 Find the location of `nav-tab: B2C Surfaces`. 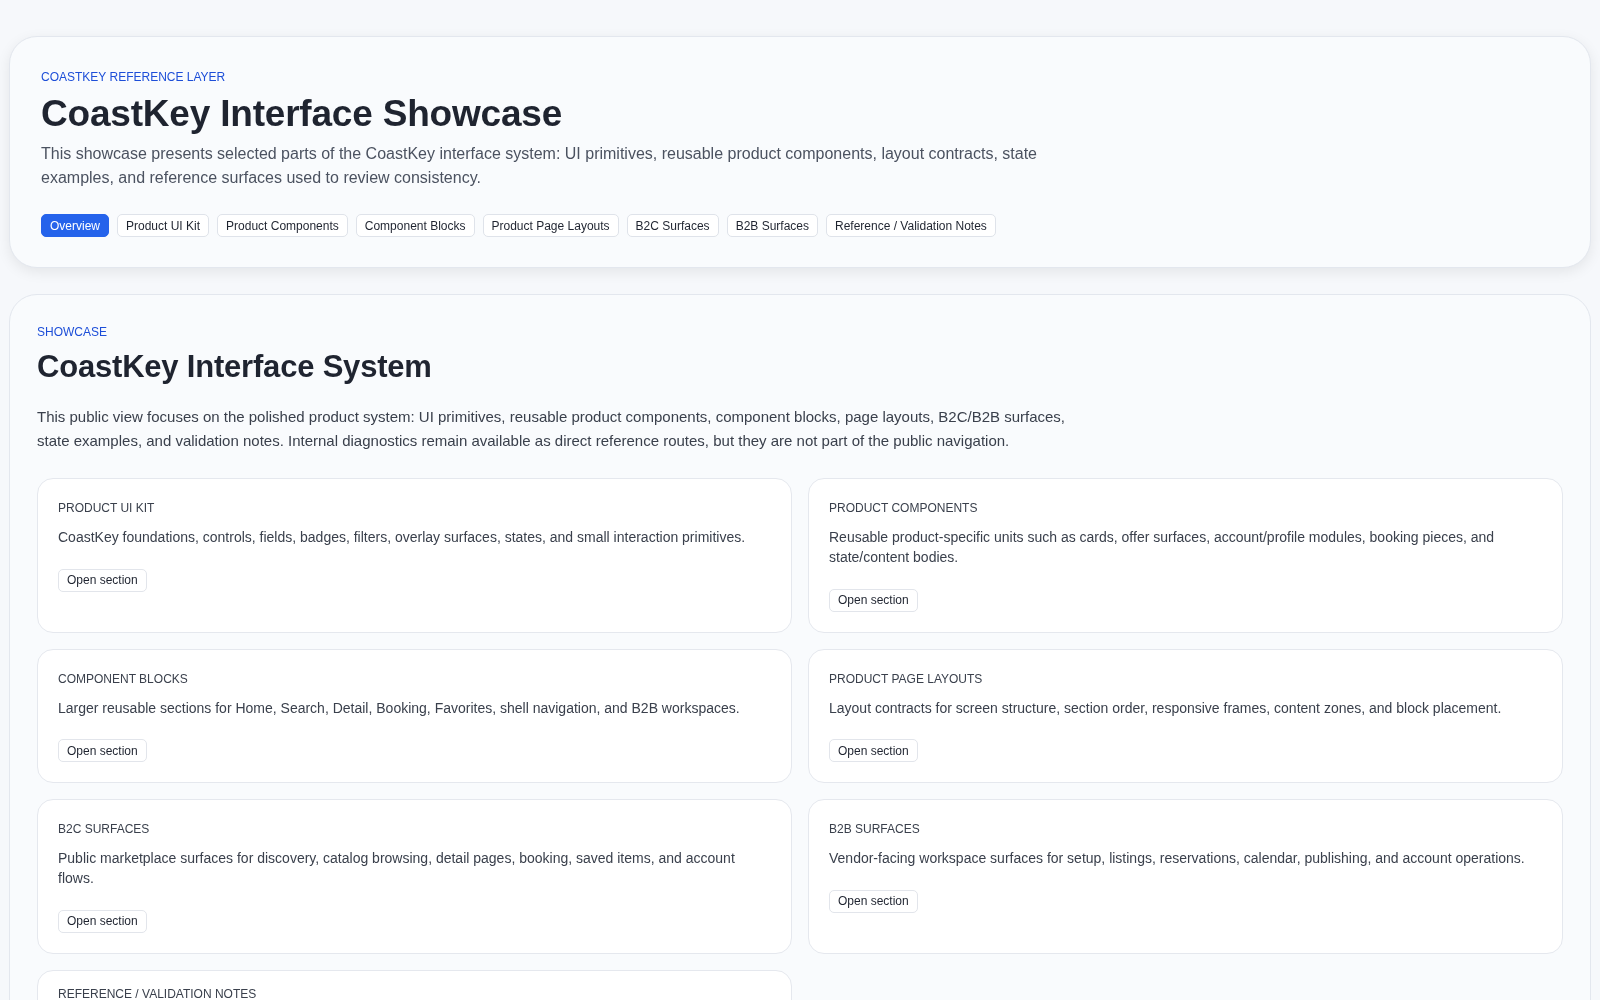

nav-tab: B2C Surfaces is located at coordinates (672, 225).